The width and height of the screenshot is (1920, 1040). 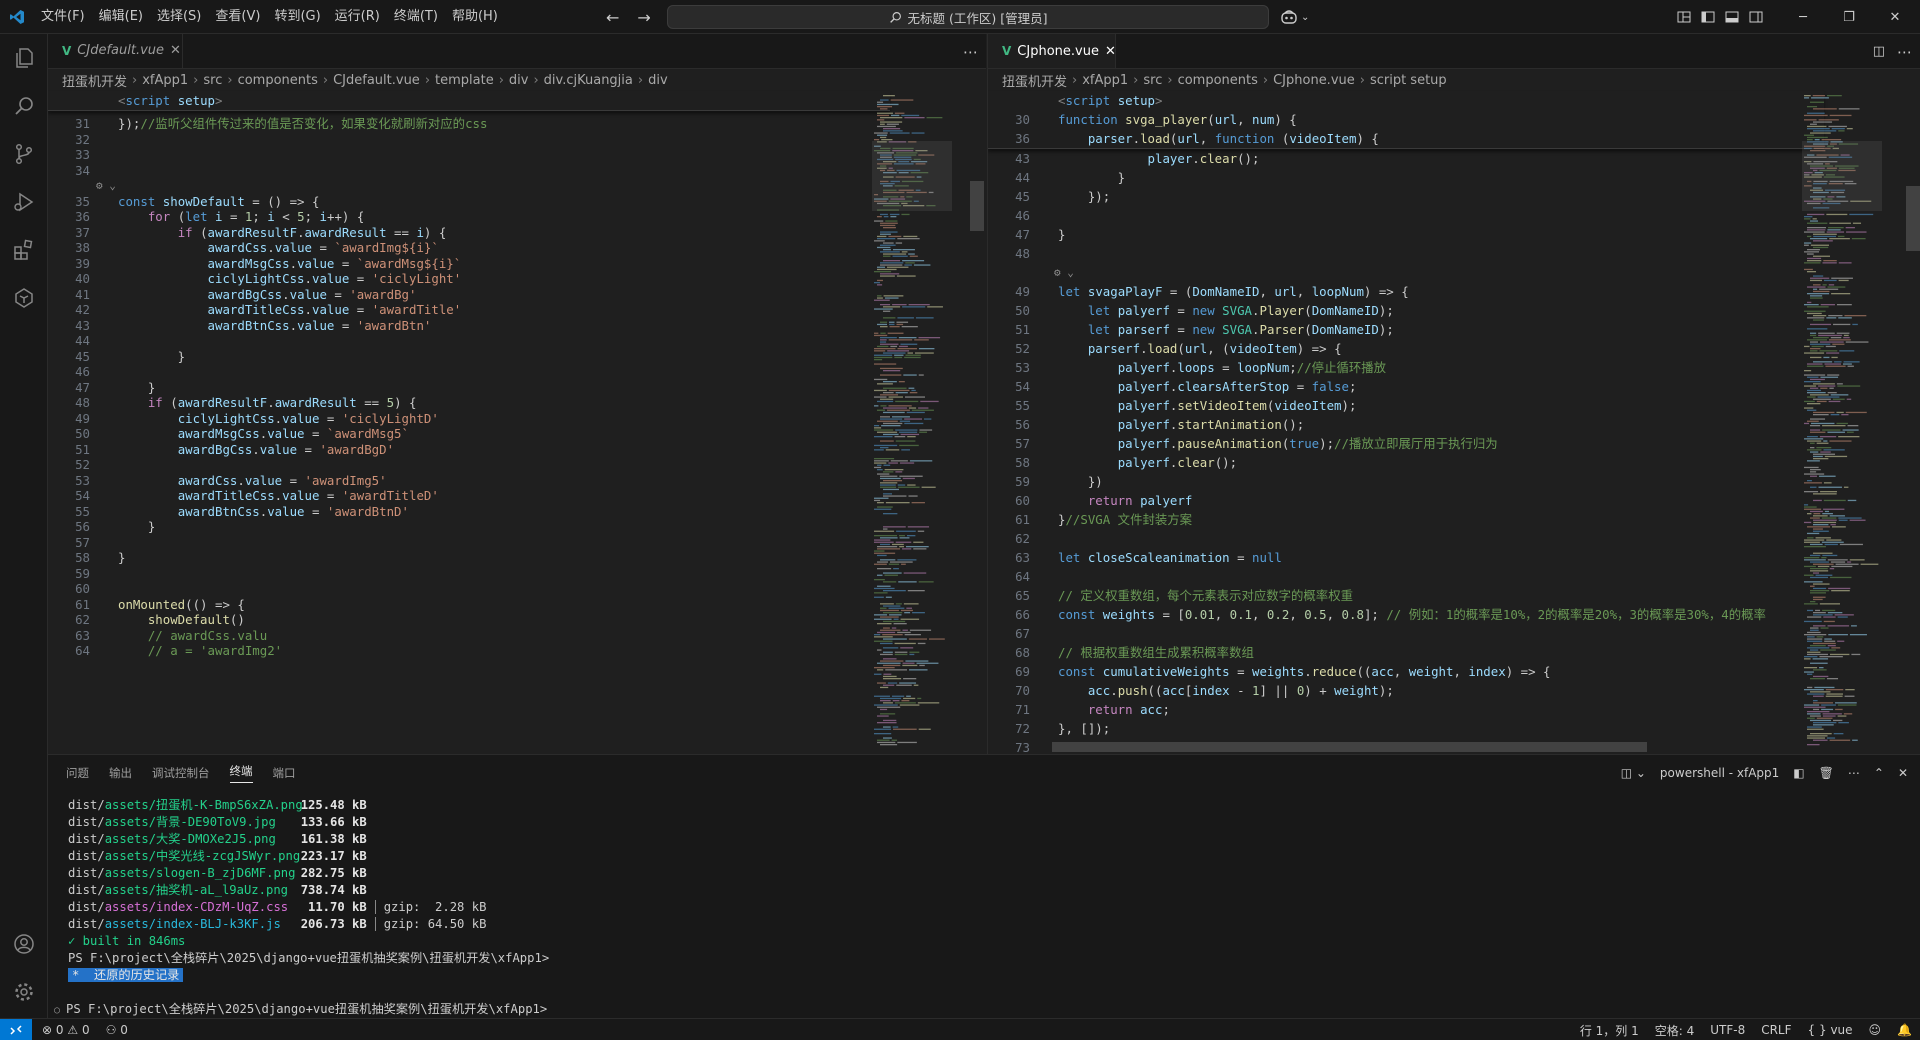 What do you see at coordinates (1314, 80) in the screenshot?
I see `breadcrumb-item: CJphone.vue` at bounding box center [1314, 80].